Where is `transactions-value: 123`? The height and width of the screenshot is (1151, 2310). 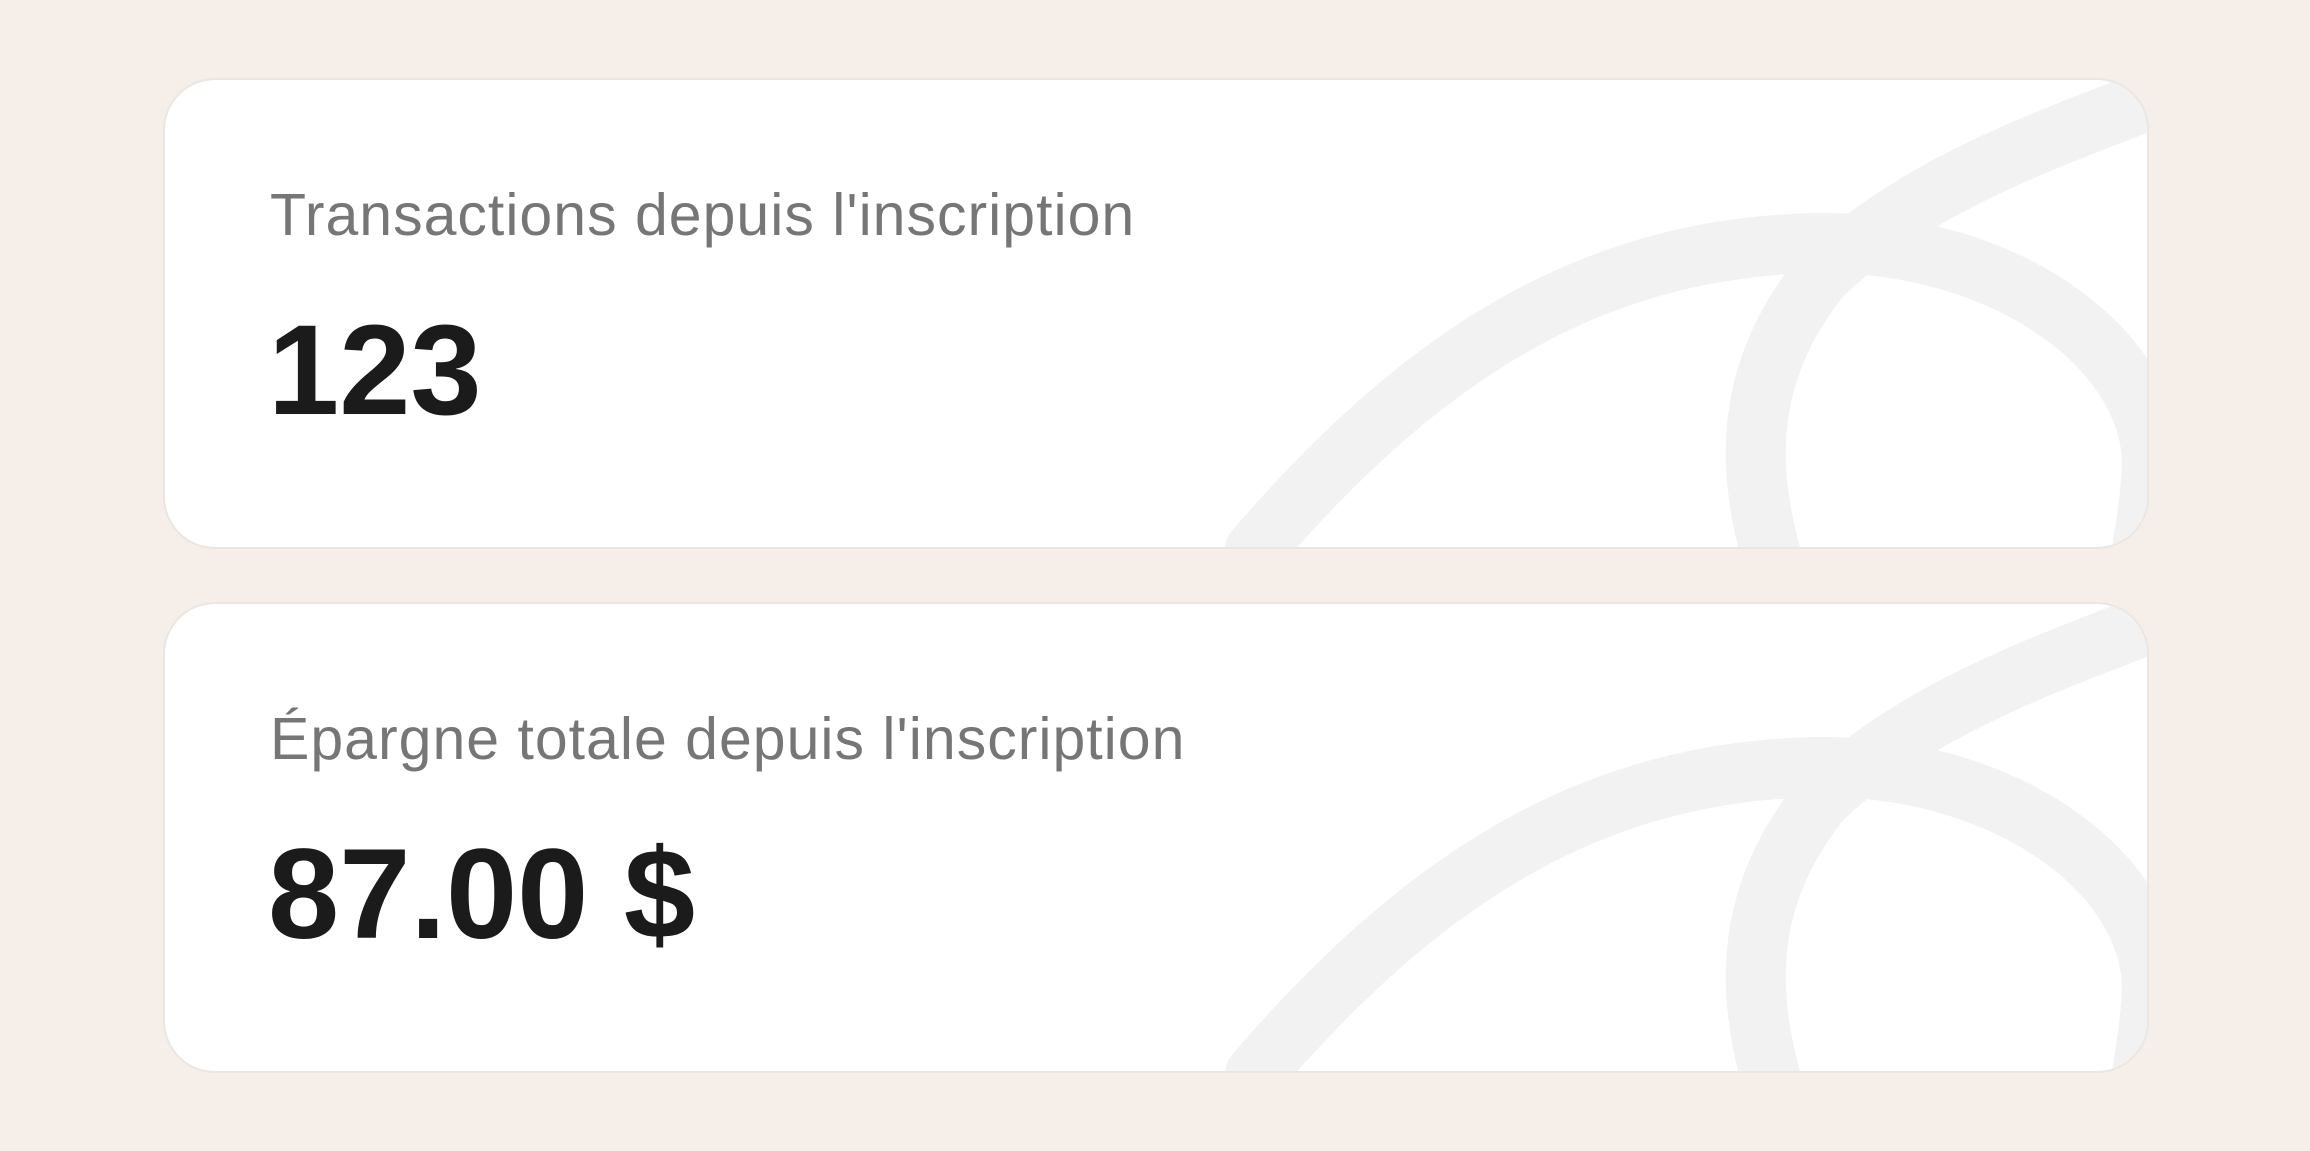 transactions-value: 123 is located at coordinates (375, 370).